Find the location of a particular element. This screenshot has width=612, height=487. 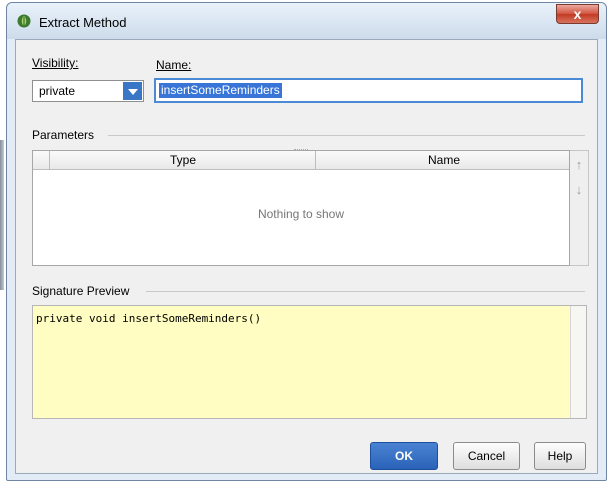

visibility-label: Visibility: is located at coordinates (55, 63).